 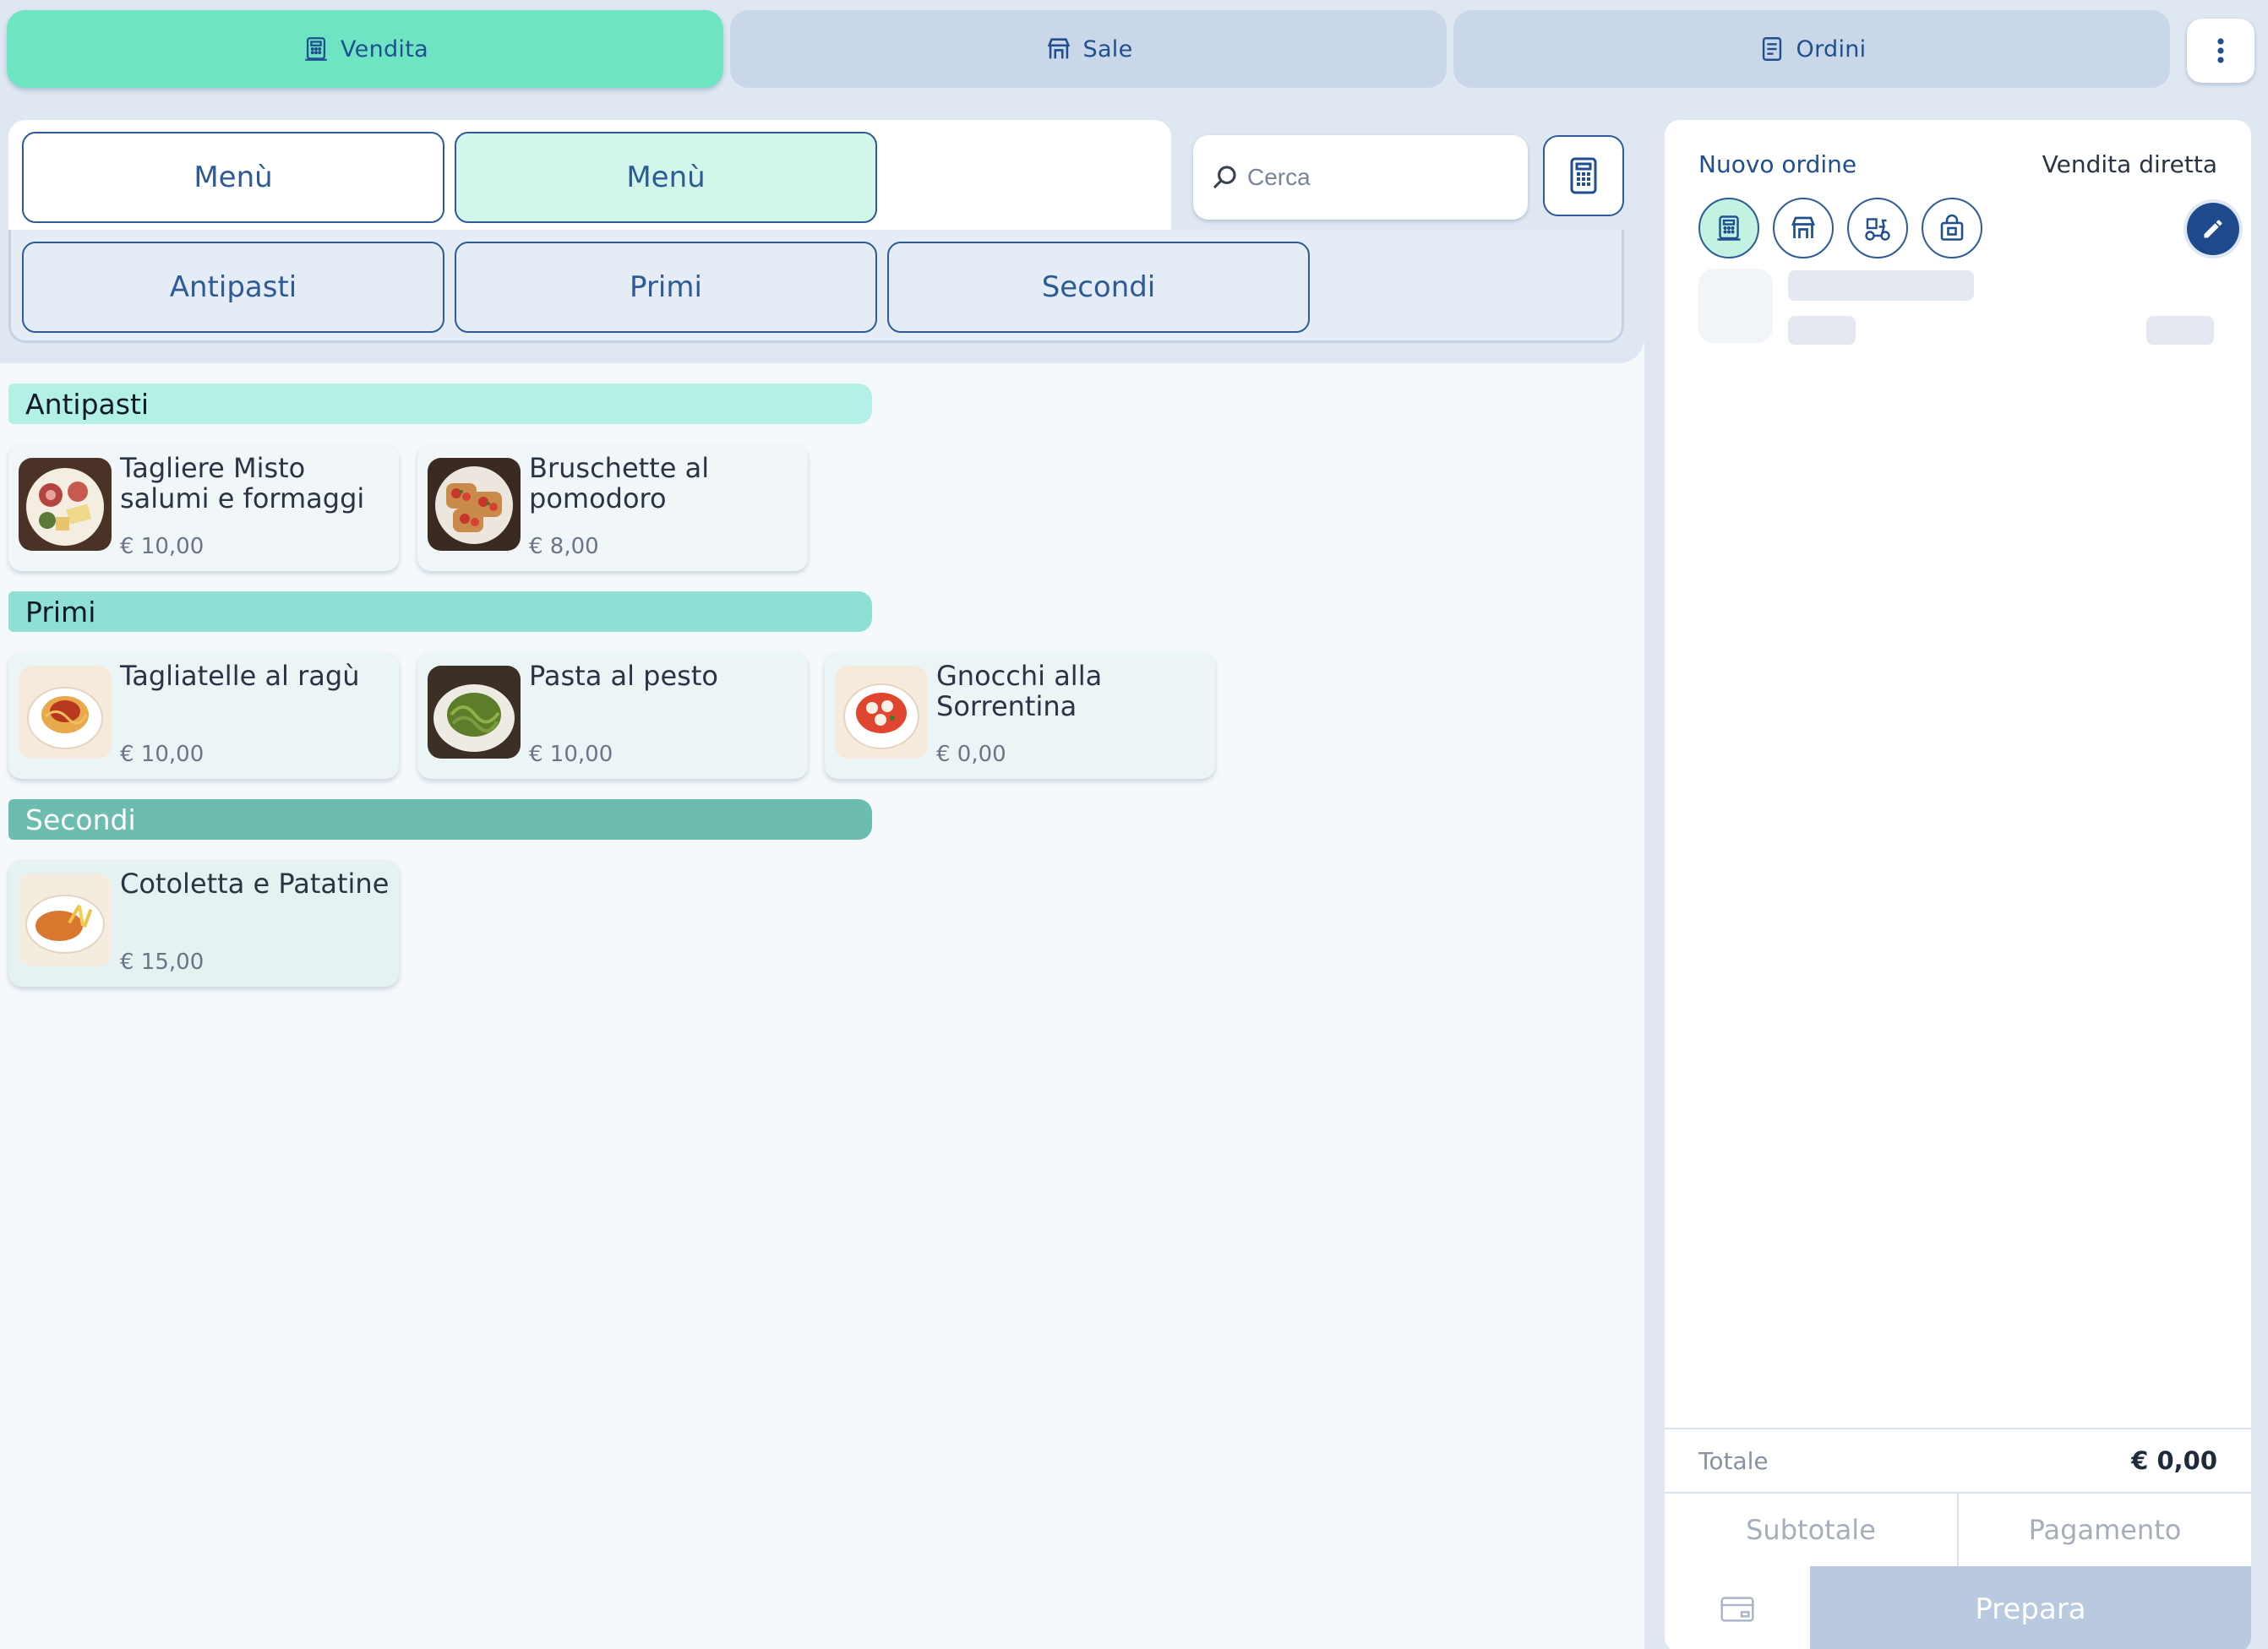 What do you see at coordinates (2030, 1607) in the screenshot?
I see `prepare-button: Prepara` at bounding box center [2030, 1607].